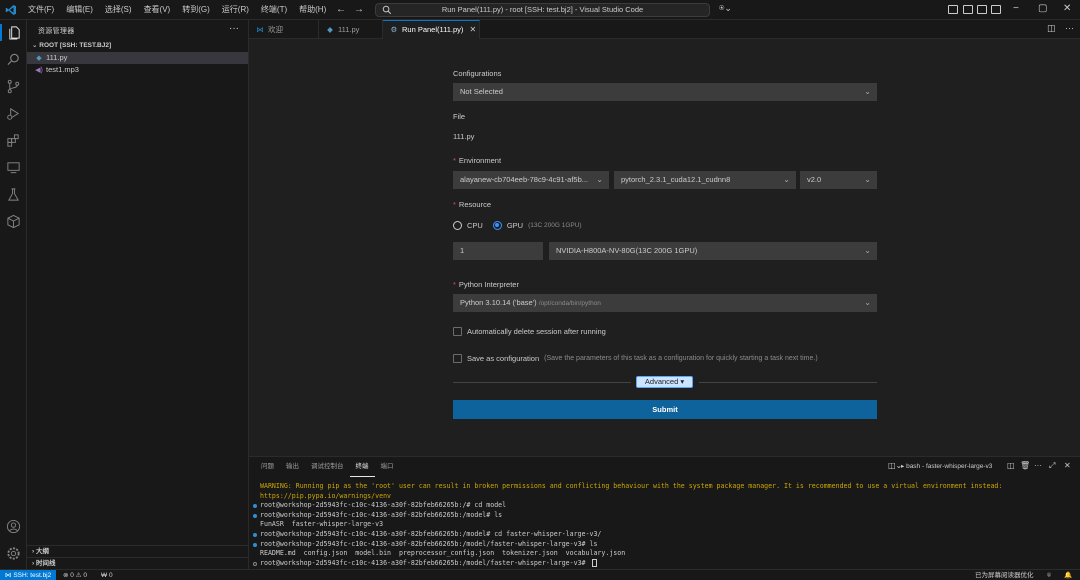 Image resolution: width=1080 pixels, height=580 pixels. Describe the element at coordinates (13, 140) in the screenshot. I see `extensions-icon` at that location.